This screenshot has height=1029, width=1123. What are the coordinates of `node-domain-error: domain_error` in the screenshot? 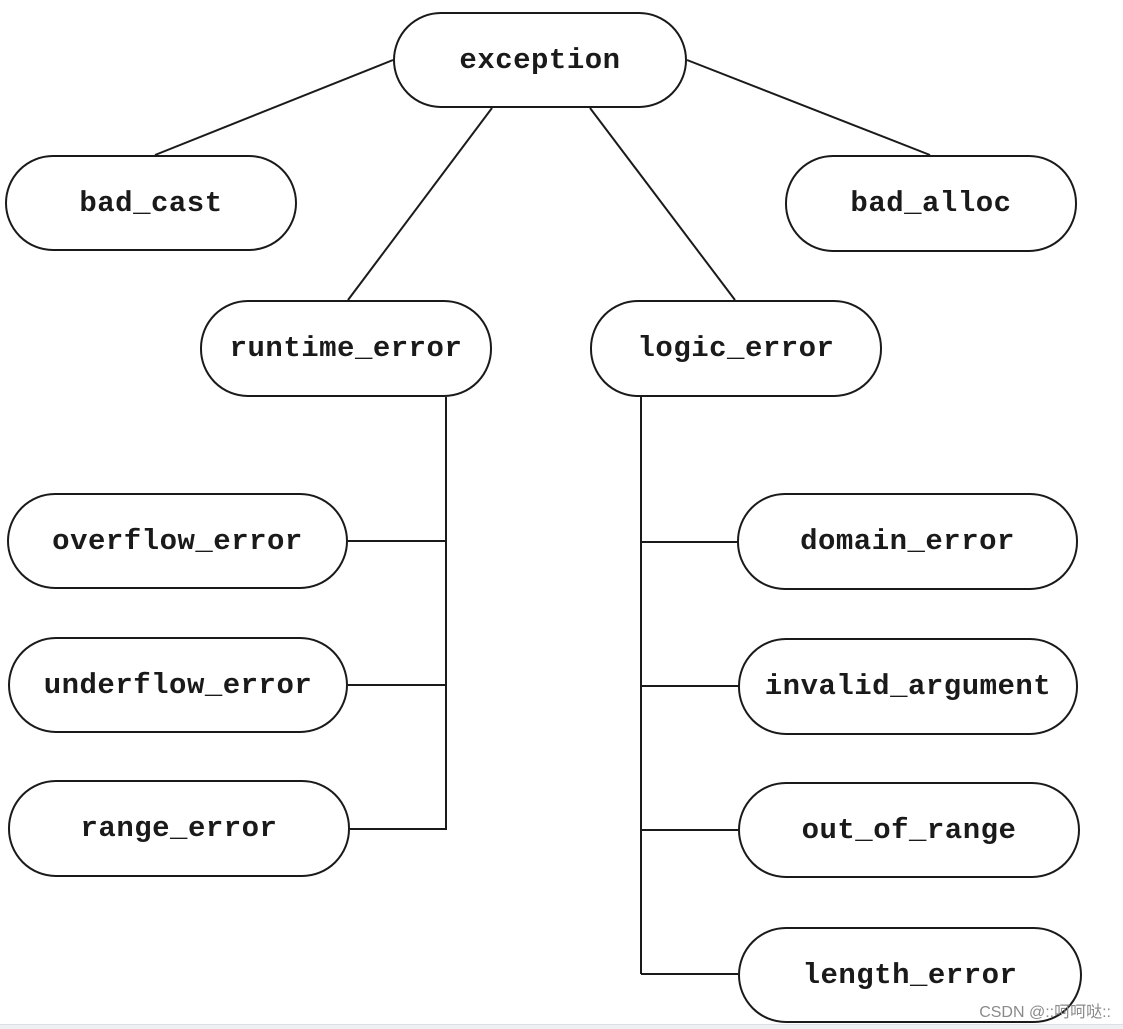 It's located at (907, 541).